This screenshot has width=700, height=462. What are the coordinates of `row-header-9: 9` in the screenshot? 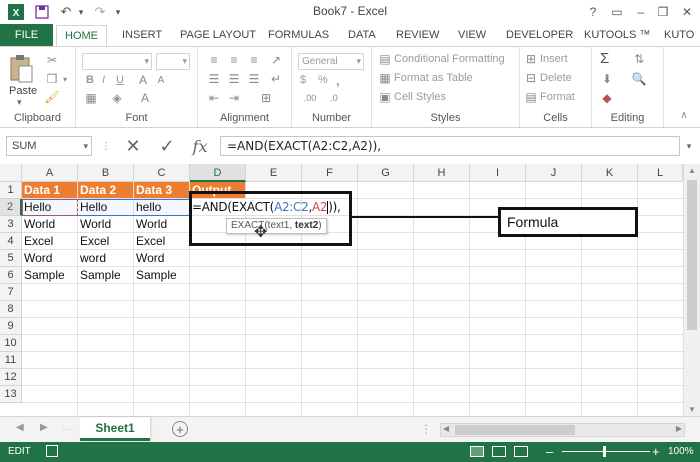 It's located at (11, 326).